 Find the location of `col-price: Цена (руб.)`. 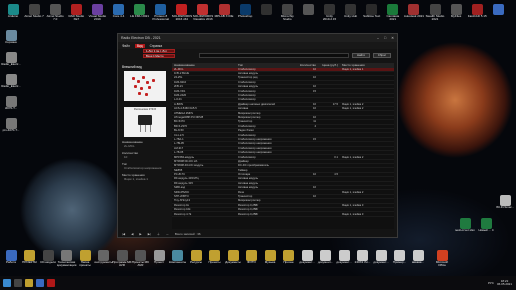

col-price: Цена (руб.) is located at coordinates (329, 65).